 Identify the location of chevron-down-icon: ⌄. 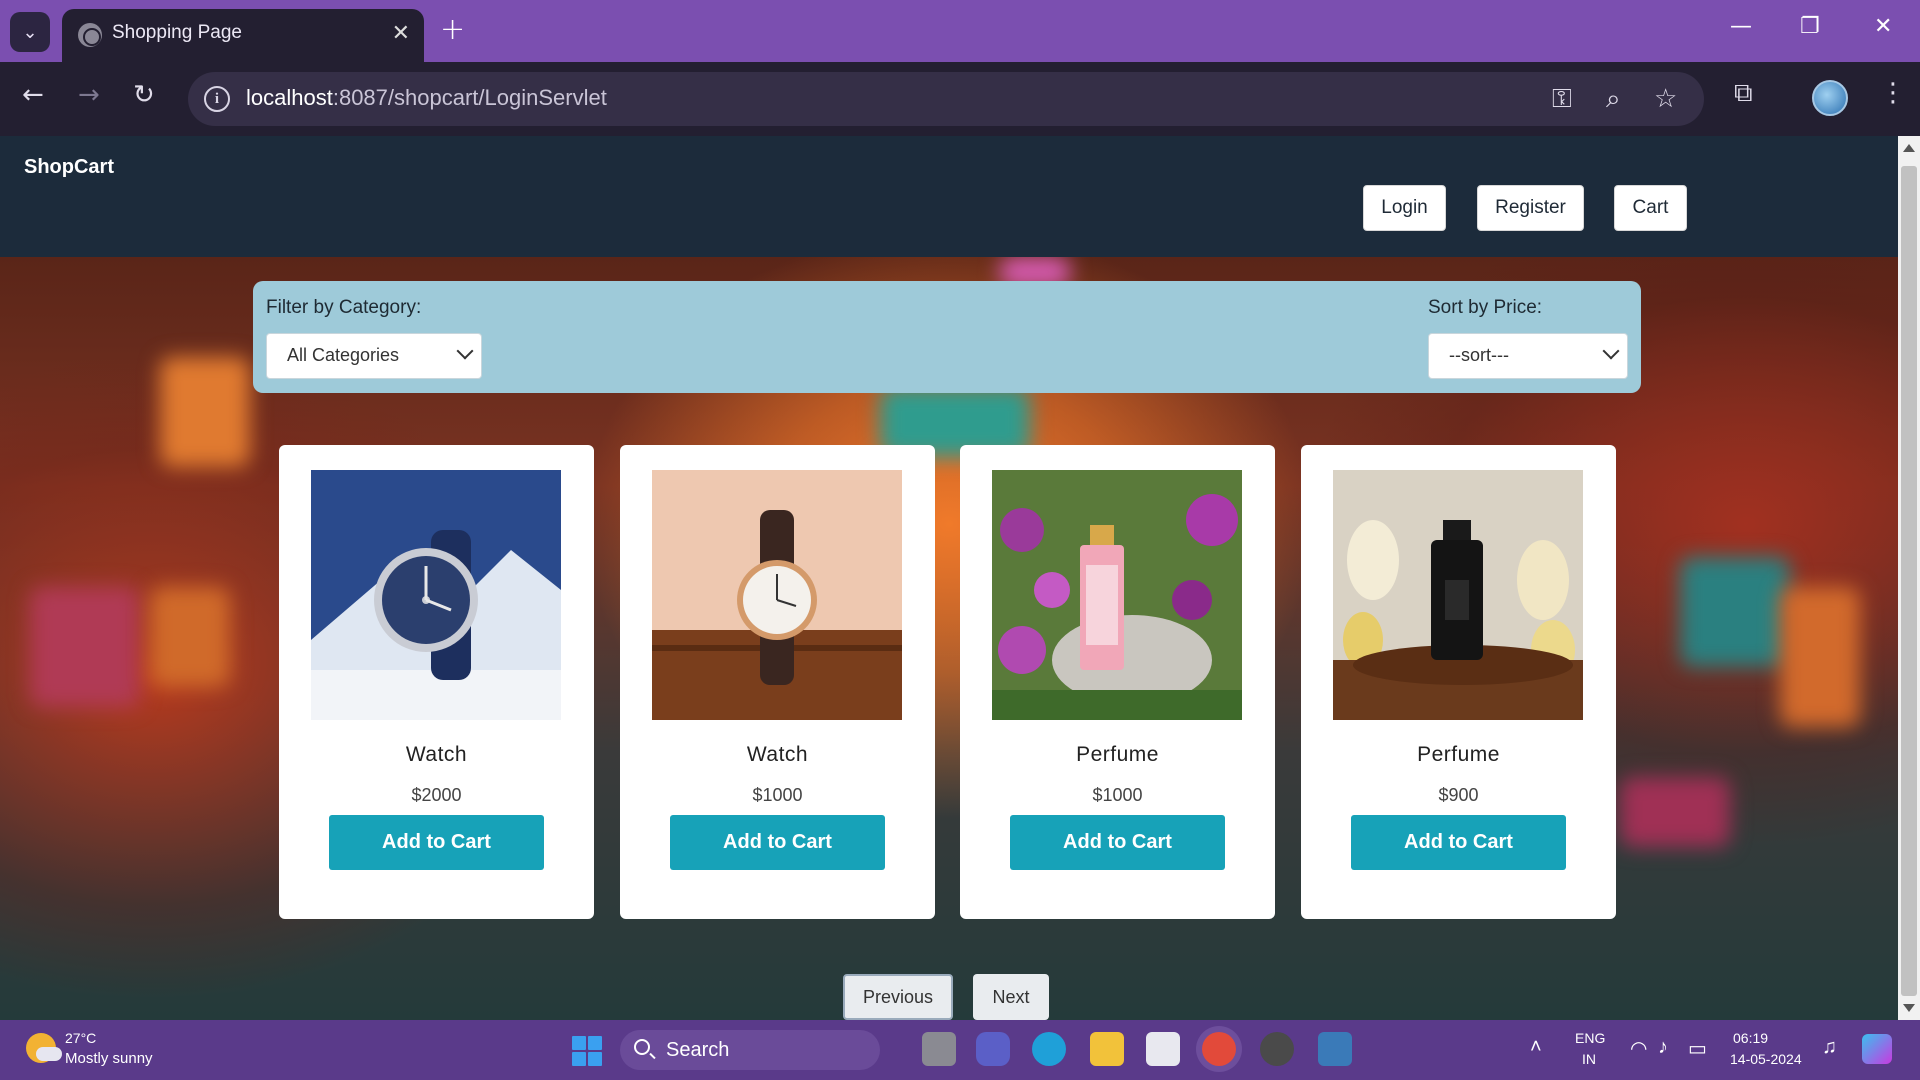
(30, 32).